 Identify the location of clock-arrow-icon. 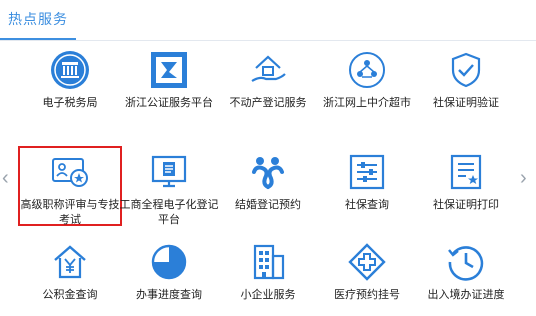
(466, 262).